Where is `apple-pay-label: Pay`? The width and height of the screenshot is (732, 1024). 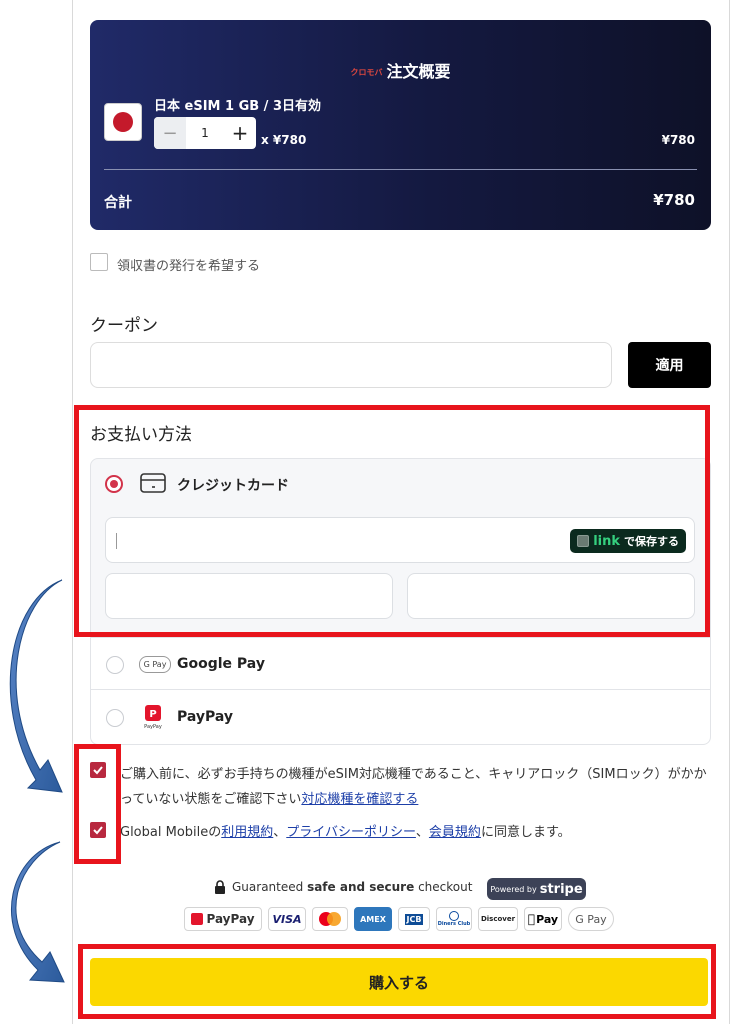 apple-pay-label: Pay is located at coordinates (545, 919).